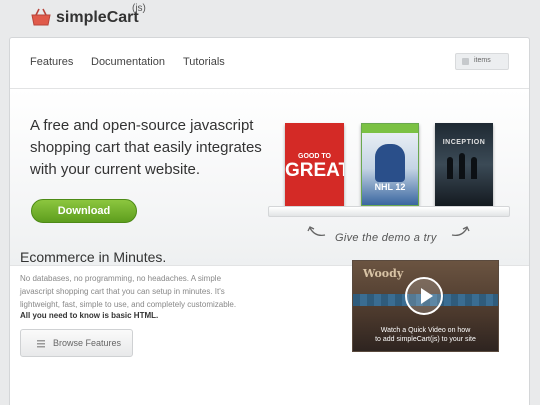  What do you see at coordinates (139, 8) in the screenshot?
I see `brand-suffix: (js)` at bounding box center [139, 8].